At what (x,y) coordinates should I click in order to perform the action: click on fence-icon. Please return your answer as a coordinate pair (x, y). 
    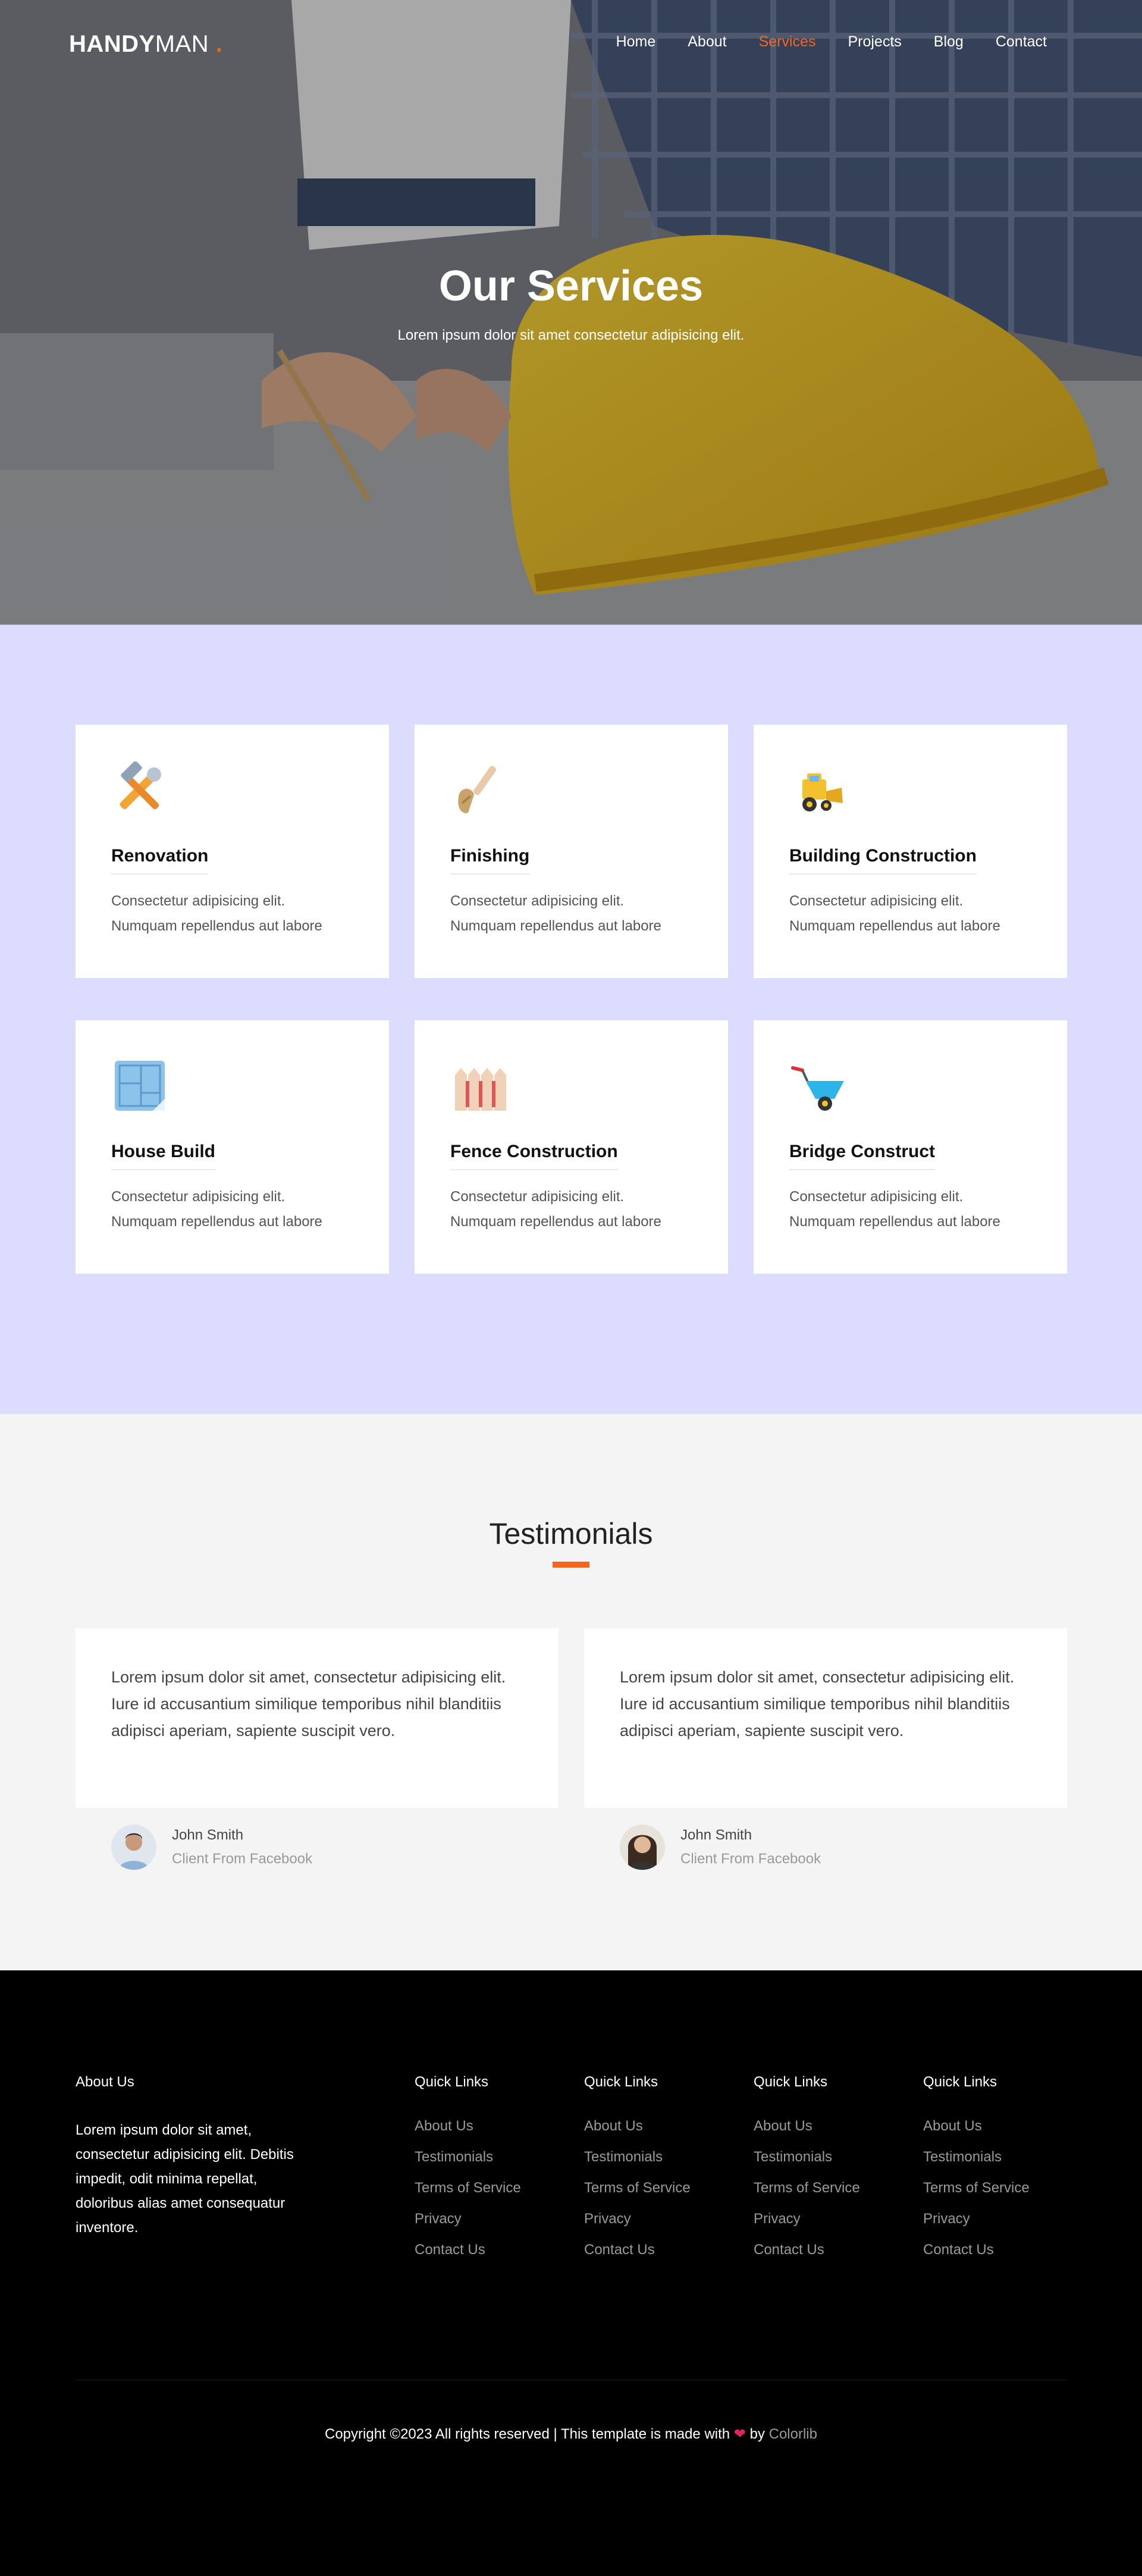
    Looking at the image, I should click on (480, 1090).